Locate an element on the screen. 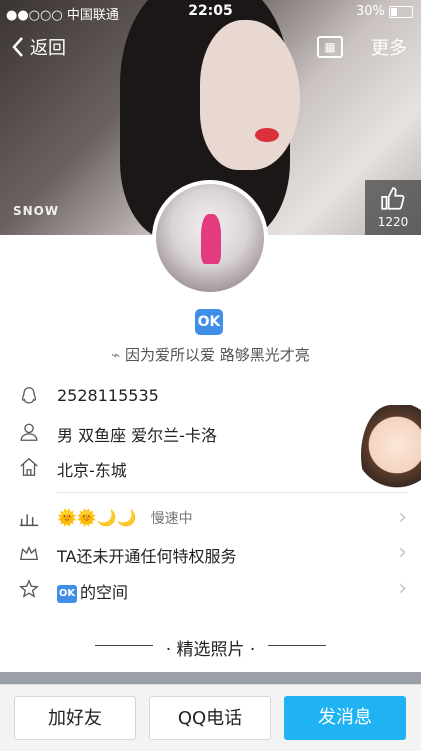 This screenshot has width=421, height=751. cover-lips is located at coordinates (267, 135).